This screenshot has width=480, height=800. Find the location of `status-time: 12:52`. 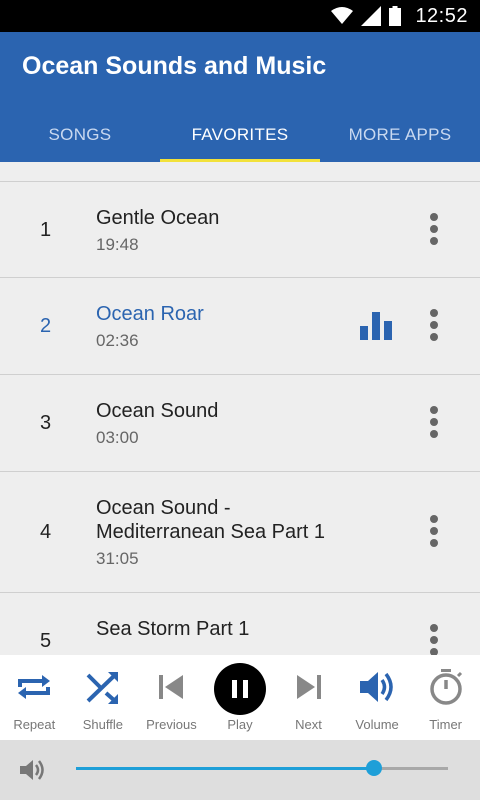

status-time: 12:52 is located at coordinates (441, 15).